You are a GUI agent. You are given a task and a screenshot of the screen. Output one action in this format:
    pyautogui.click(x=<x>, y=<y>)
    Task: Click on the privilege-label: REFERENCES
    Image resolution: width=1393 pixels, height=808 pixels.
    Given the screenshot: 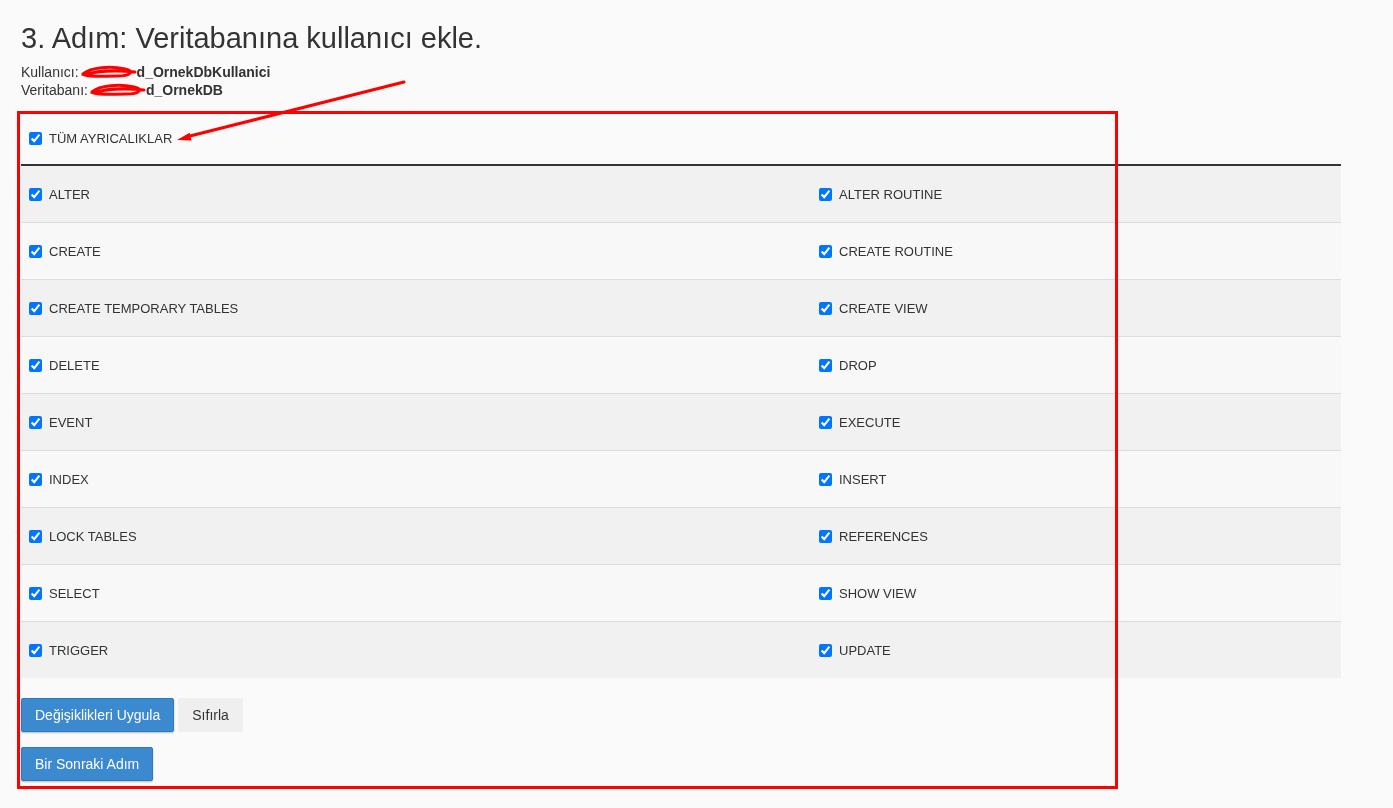 What is the action you would take?
    pyautogui.click(x=883, y=536)
    